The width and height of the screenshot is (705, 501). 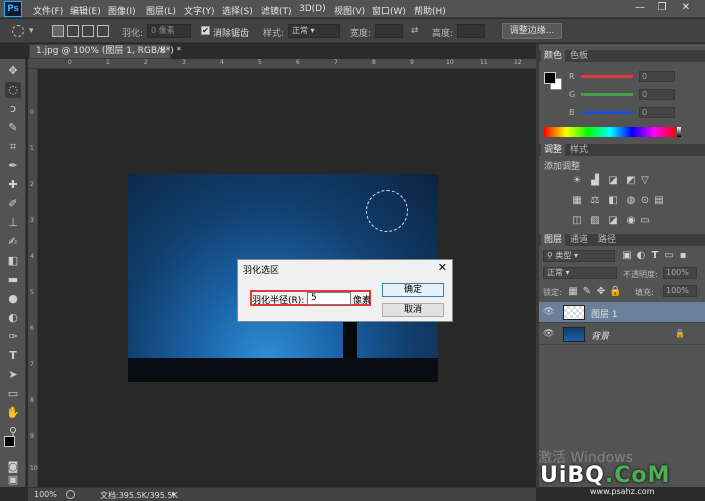 I want to click on color-balance-icon: ⚖, so click(x=595, y=201).